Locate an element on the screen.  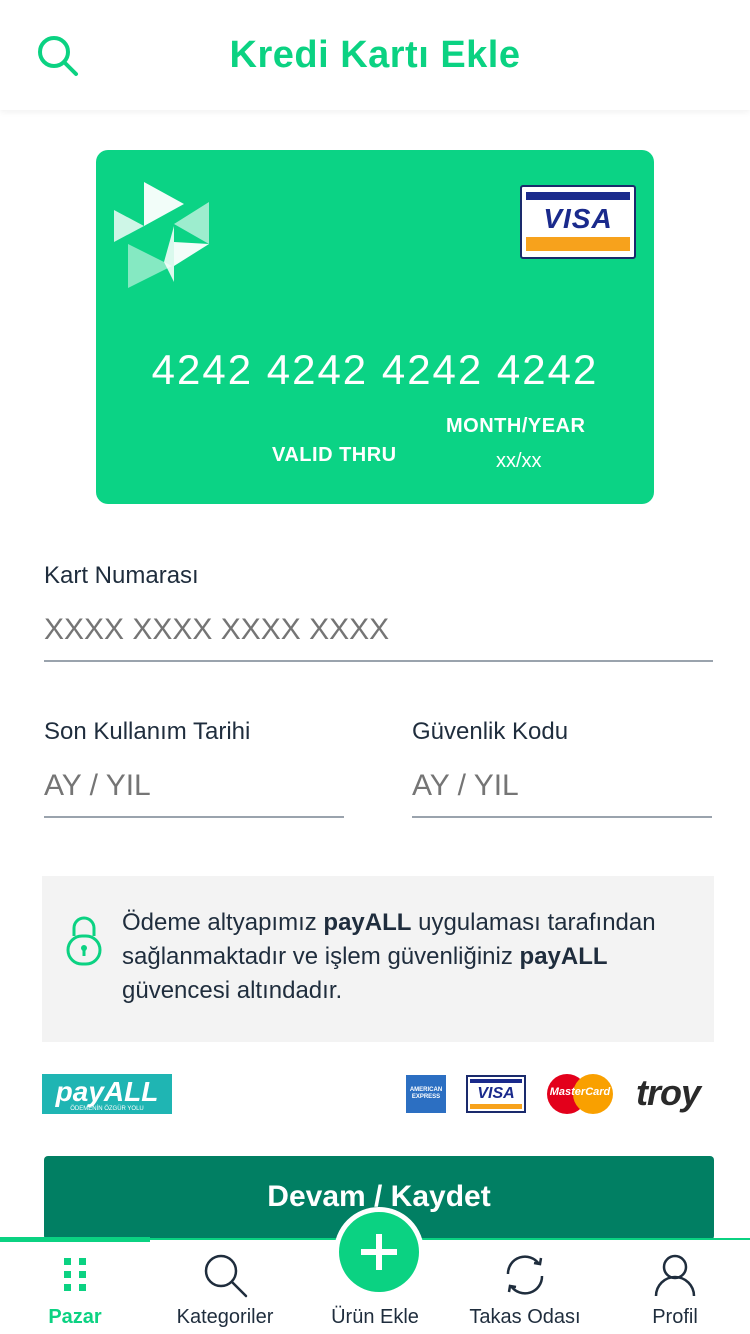
month-year-label: MONTH/YEAR is located at coordinates (516, 426).